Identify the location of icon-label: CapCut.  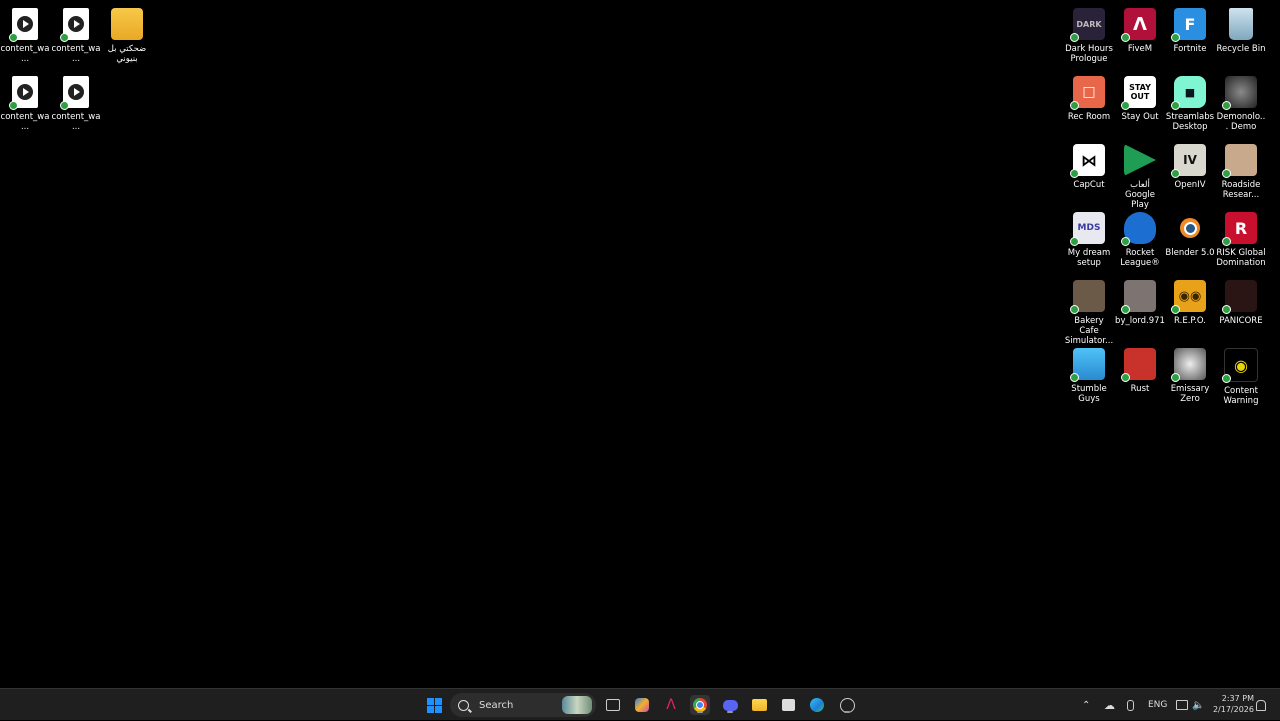
(1089, 185).